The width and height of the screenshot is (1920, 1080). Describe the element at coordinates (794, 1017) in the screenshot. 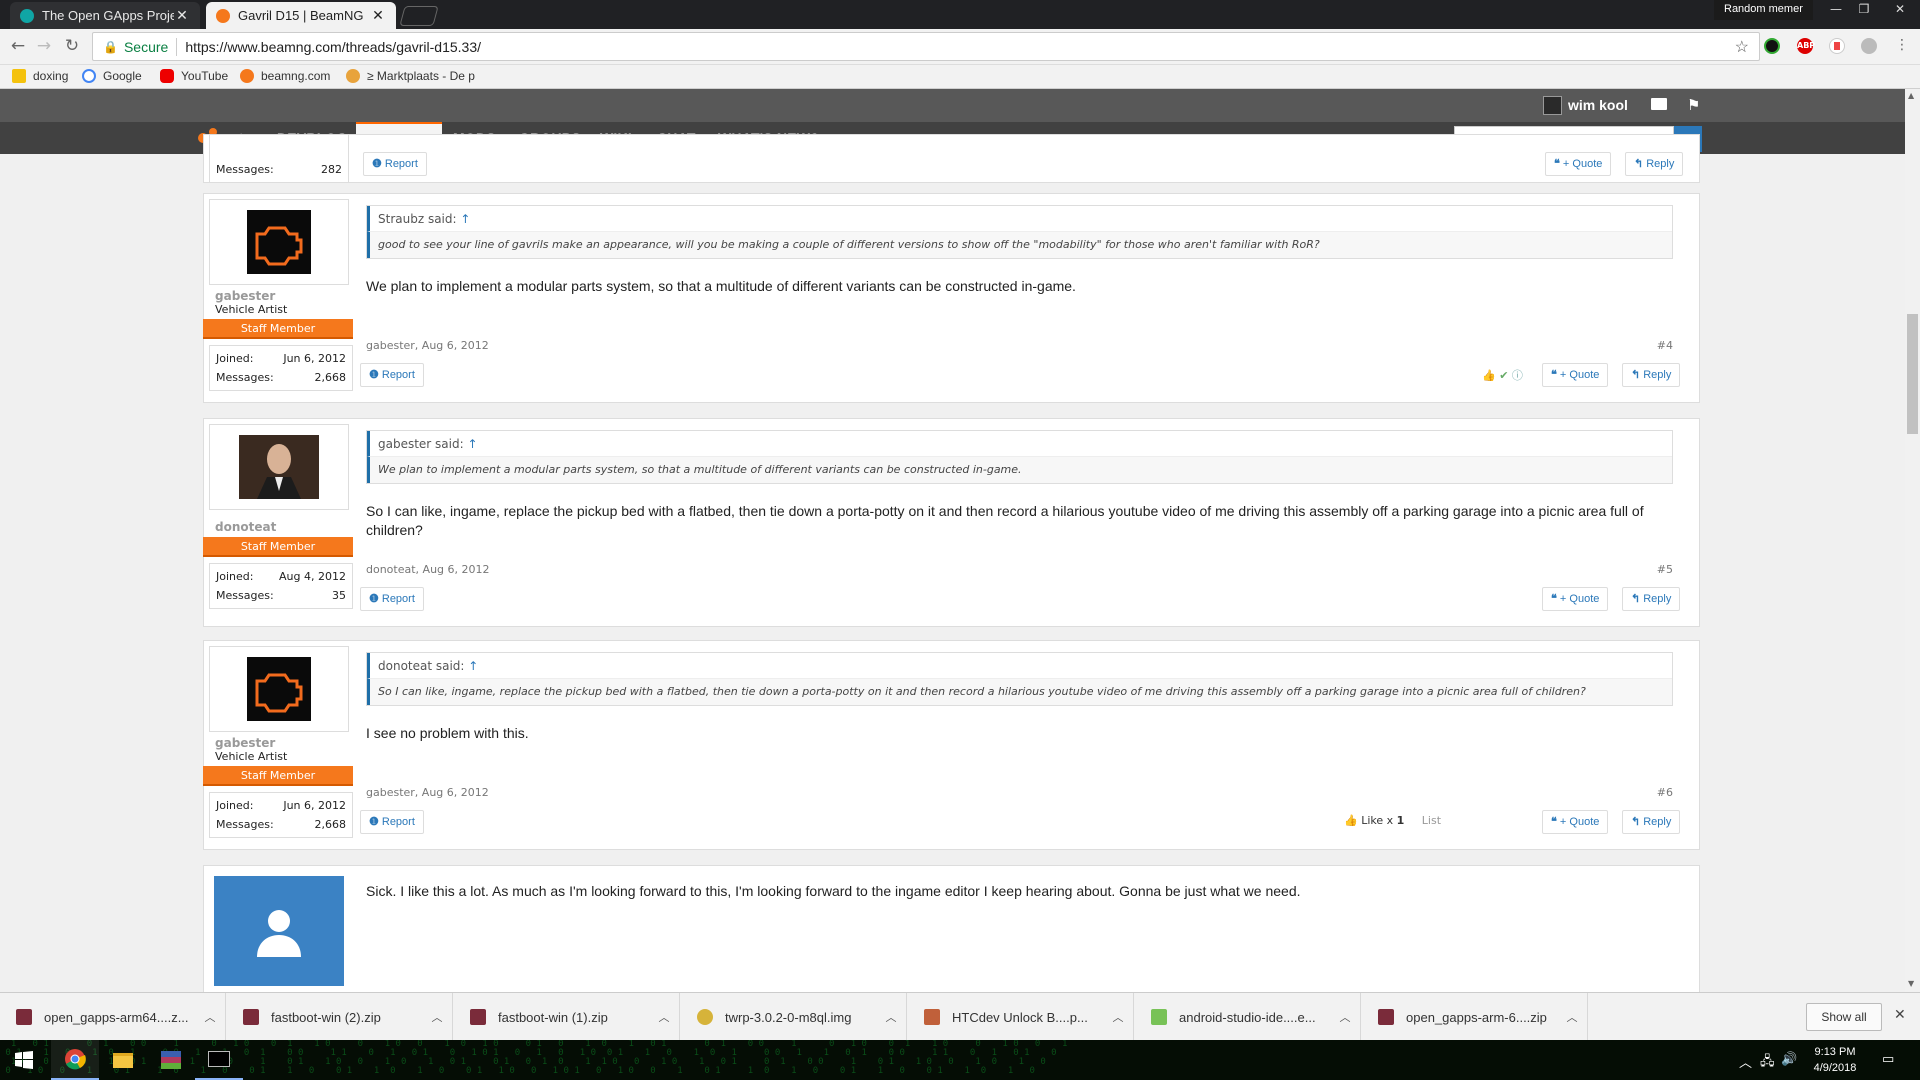

I see `download-item: twrp-3.0.2-0-m8ql.img ︿` at that location.